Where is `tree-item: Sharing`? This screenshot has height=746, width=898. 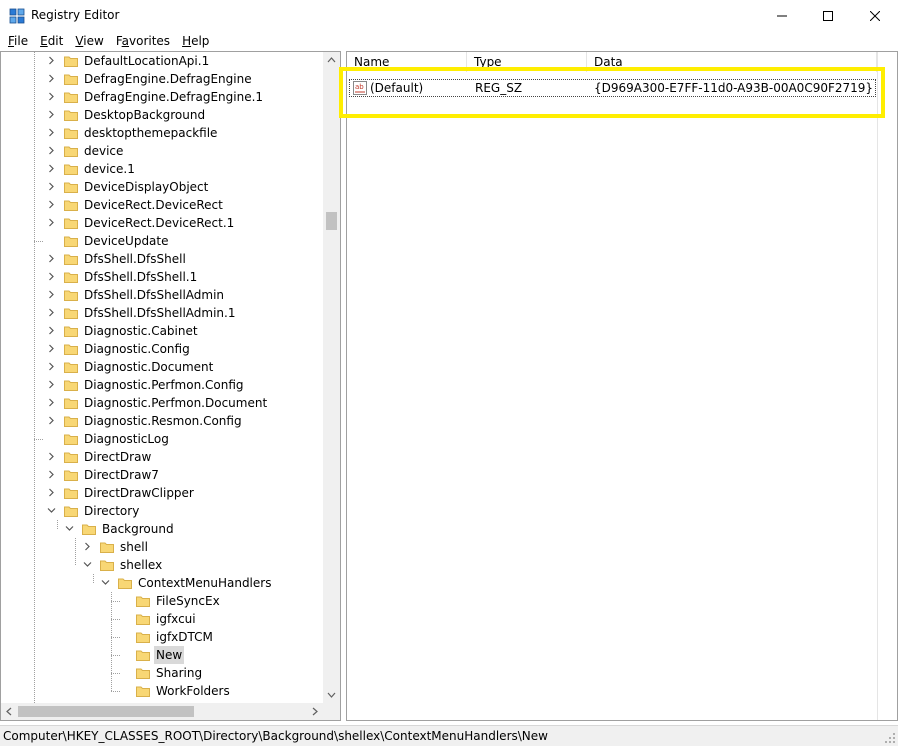 tree-item: Sharing is located at coordinates (162, 673).